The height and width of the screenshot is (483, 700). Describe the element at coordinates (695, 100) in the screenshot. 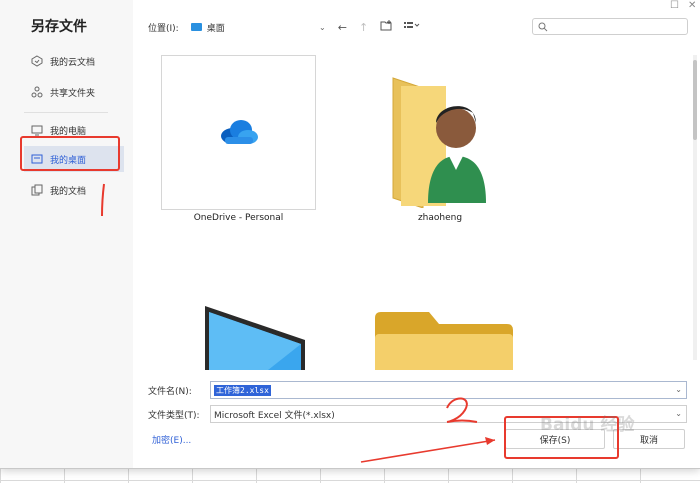

I see `scrollbar-thumb` at that location.